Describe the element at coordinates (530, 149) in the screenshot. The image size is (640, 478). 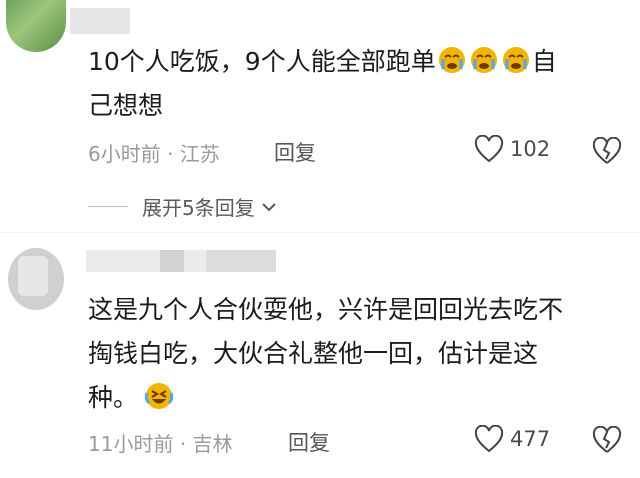
I see `like-count: 102` at that location.